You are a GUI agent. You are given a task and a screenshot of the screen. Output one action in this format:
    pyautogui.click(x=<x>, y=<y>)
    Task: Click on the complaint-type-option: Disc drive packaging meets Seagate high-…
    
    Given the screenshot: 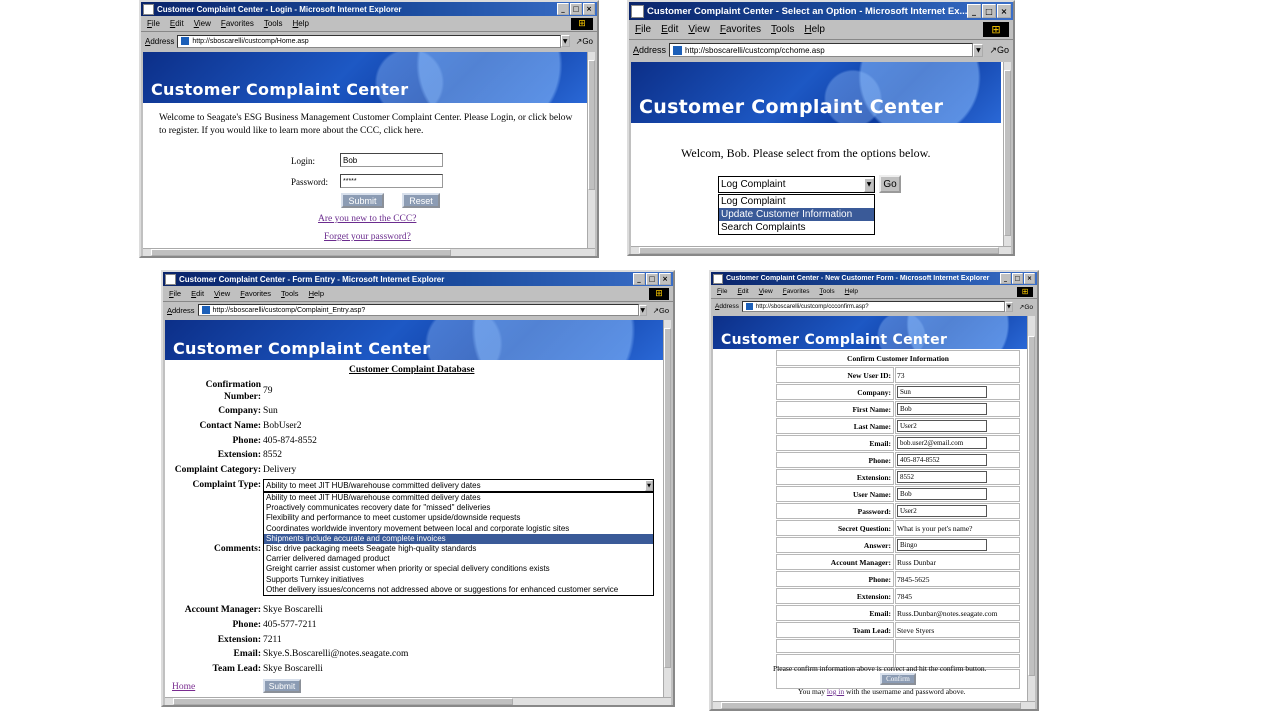 What is the action you would take?
    pyautogui.click(x=458, y=549)
    